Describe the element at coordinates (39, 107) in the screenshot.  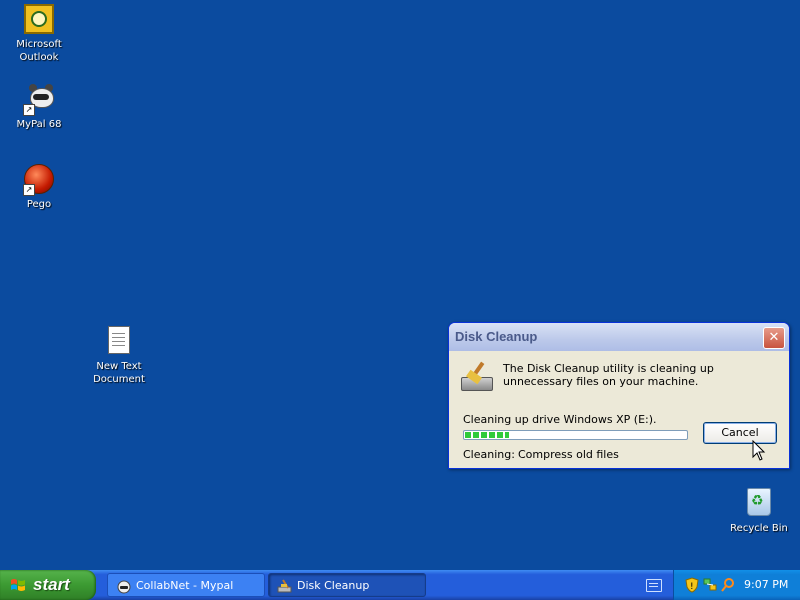
I see `desktop-icon-mypal: ↗ MyPal 68` at that location.